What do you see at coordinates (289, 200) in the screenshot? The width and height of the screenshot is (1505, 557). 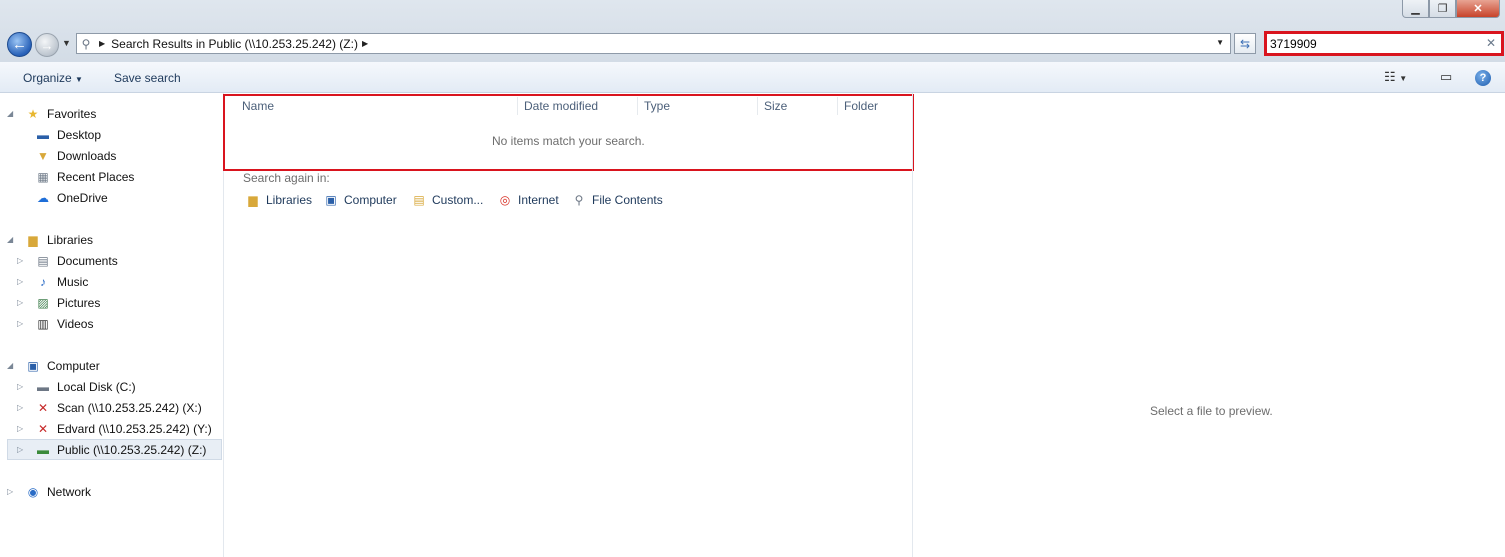 I see `link-label: Libraries` at bounding box center [289, 200].